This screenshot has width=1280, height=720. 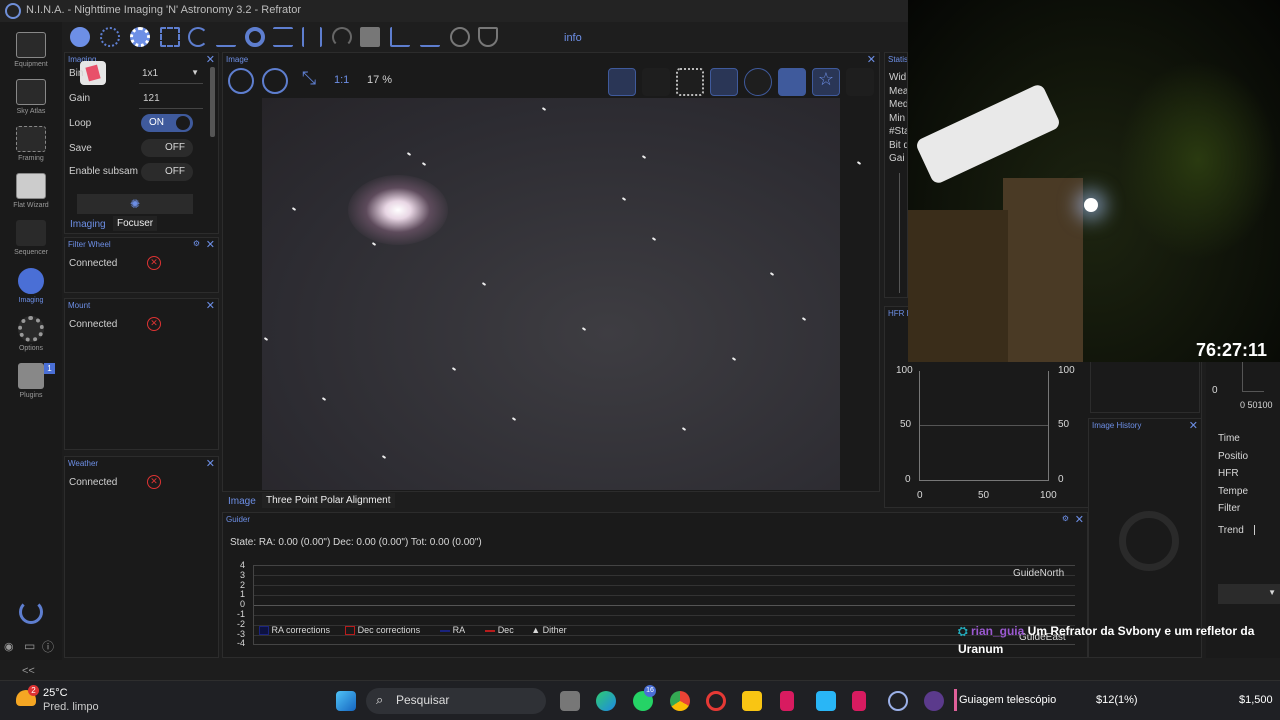 What do you see at coordinates (341, 80) in the screenshot?
I see `one-to-one-button: 1:1` at bounding box center [341, 80].